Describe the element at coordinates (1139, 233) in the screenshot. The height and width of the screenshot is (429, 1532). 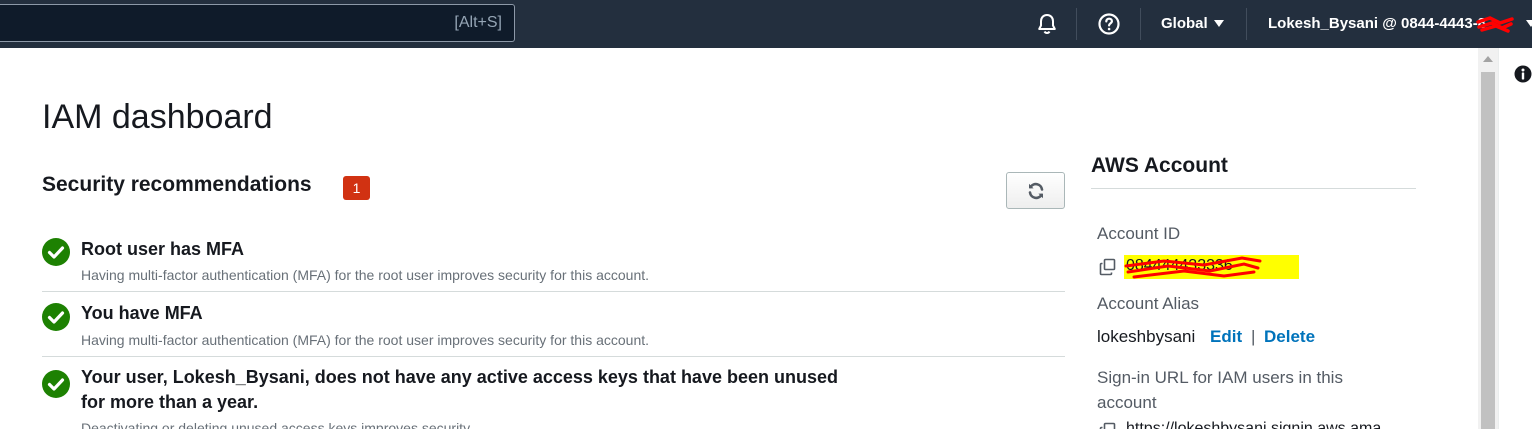
I see `account-id-label: Account ID` at that location.